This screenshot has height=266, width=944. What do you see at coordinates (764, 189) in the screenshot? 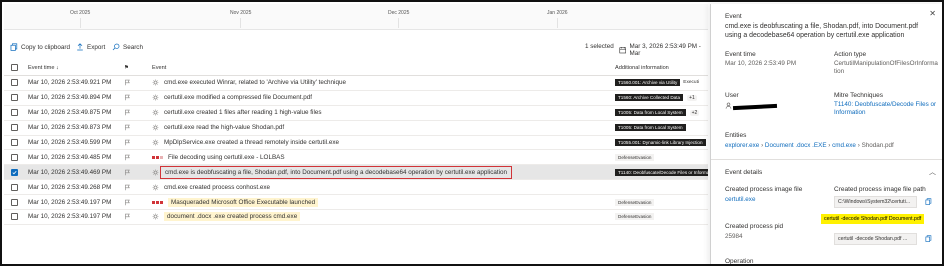
I see `created-image-file-label: Created process image file` at bounding box center [764, 189].